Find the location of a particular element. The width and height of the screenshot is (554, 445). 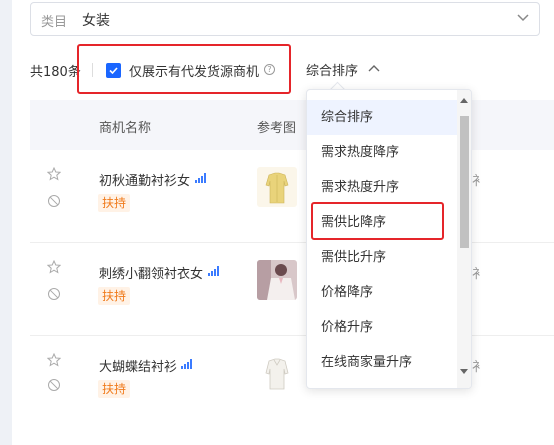

scrollbar-thumb is located at coordinates (464, 182).